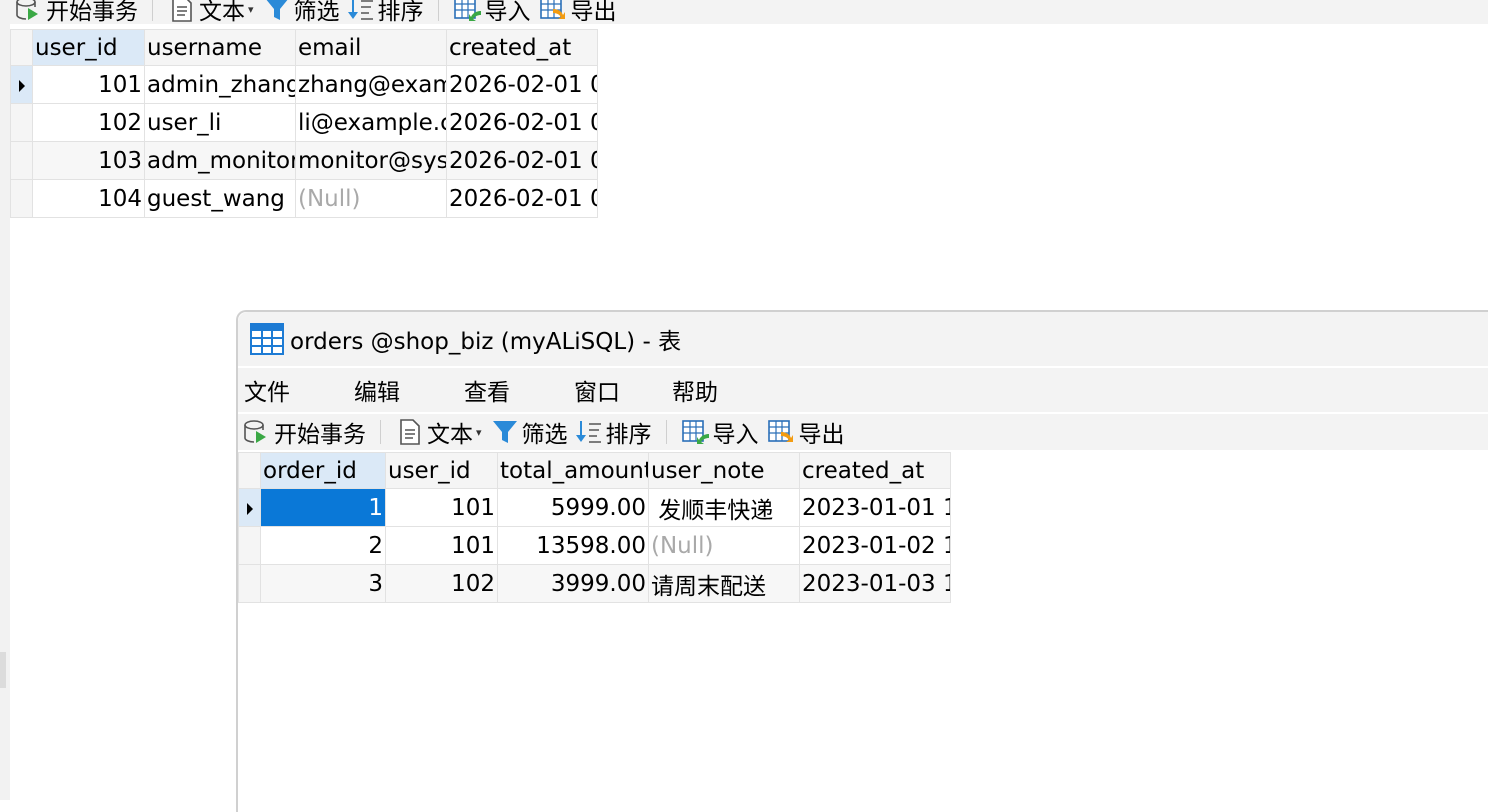 The image size is (1488, 812). Describe the element at coordinates (863, 339) in the screenshot. I see `window-title-bar: orders @shop_biz (myALiSQL) - 表` at that location.